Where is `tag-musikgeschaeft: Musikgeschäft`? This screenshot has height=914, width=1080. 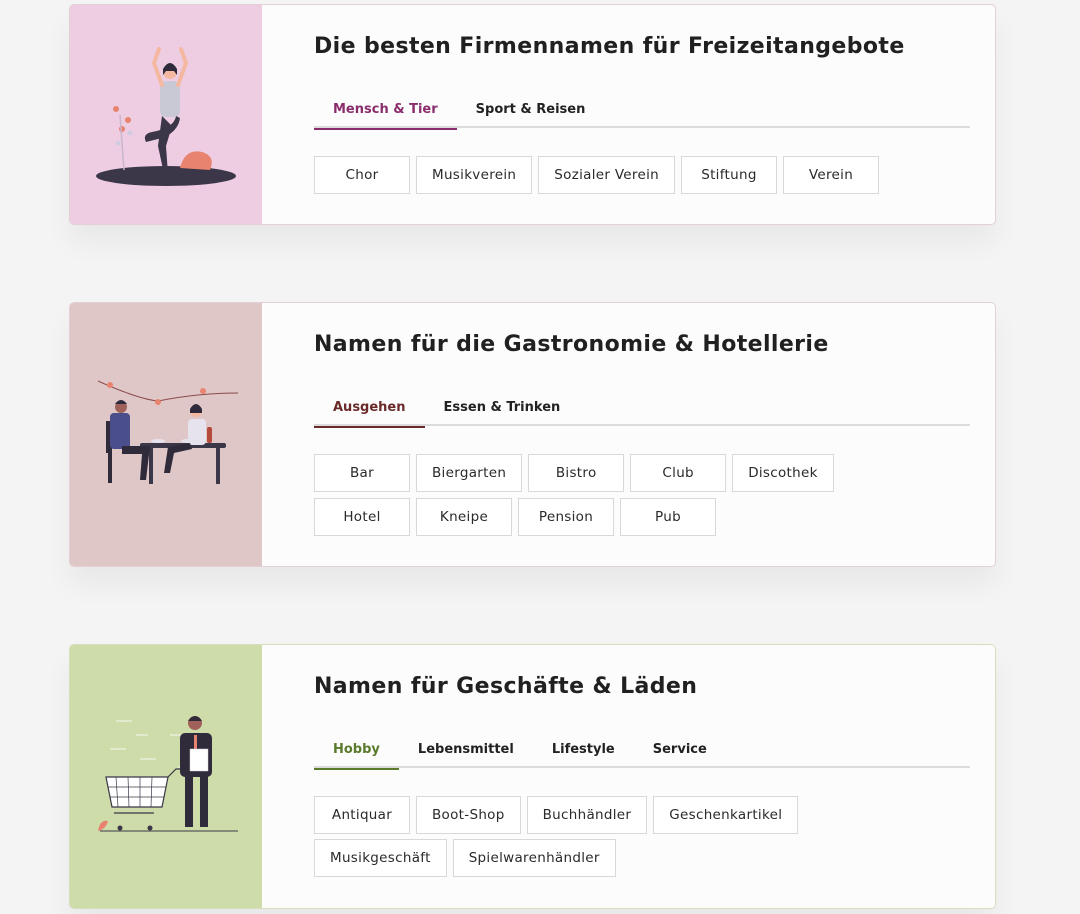 tag-musikgeschaeft: Musikgeschäft is located at coordinates (380, 858).